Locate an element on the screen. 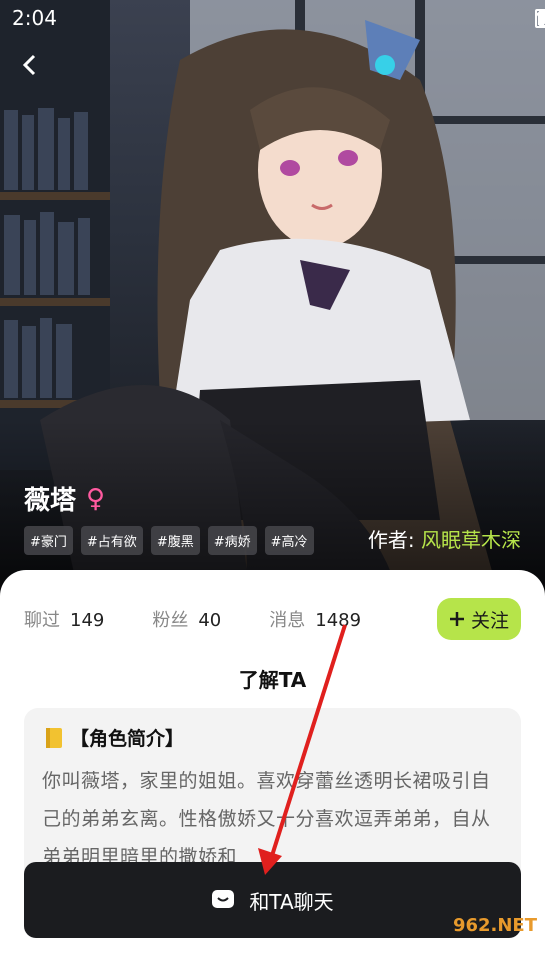  battery-icon is located at coordinates (540, 18).